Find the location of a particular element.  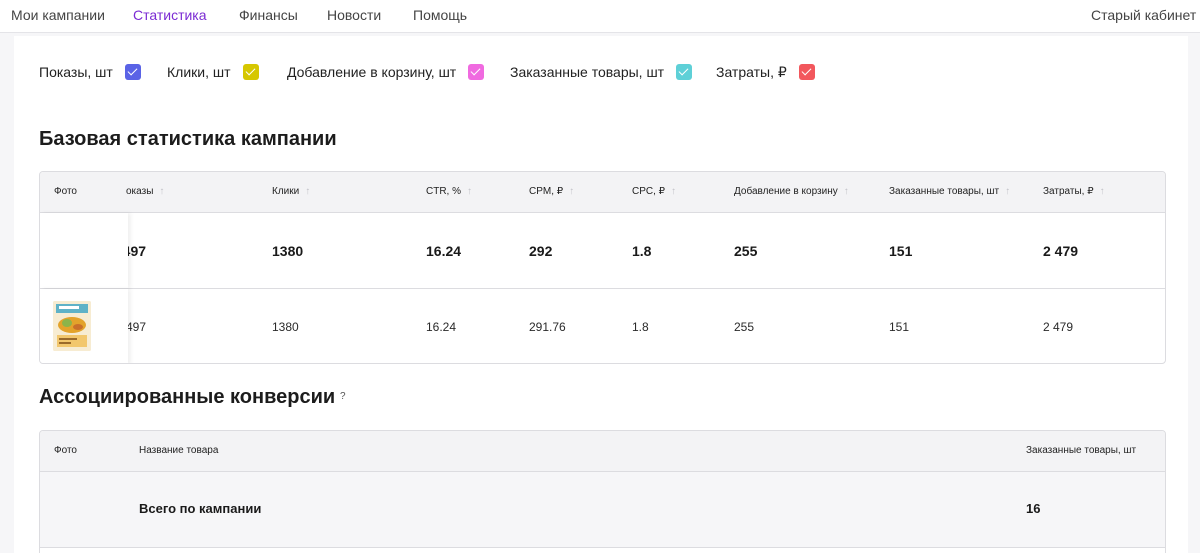

filter-label: Затраты, ₽ is located at coordinates (751, 71).